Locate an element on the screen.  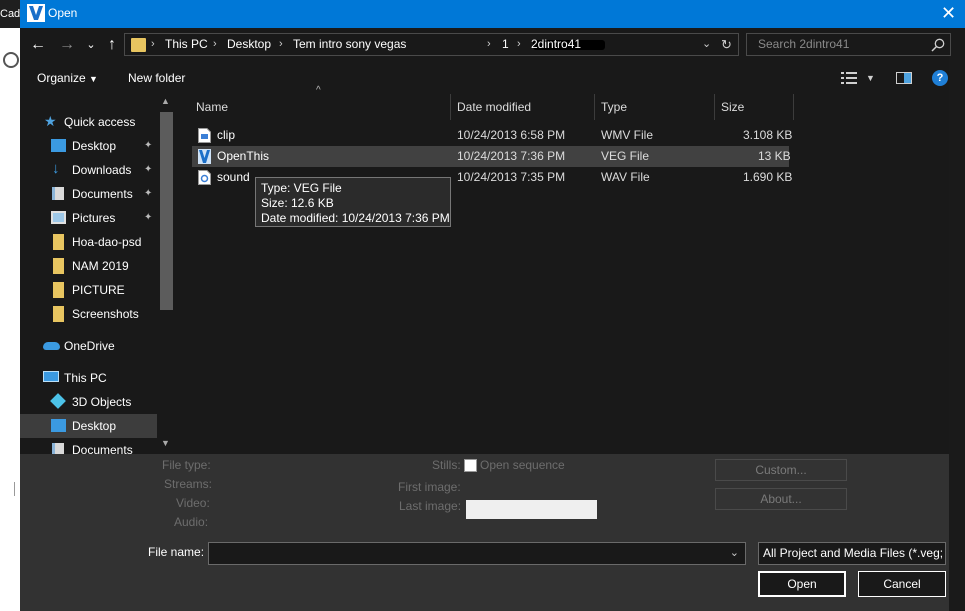
sidebar-item-quick-access: ★ Quick access is located at coordinates (89, 122).